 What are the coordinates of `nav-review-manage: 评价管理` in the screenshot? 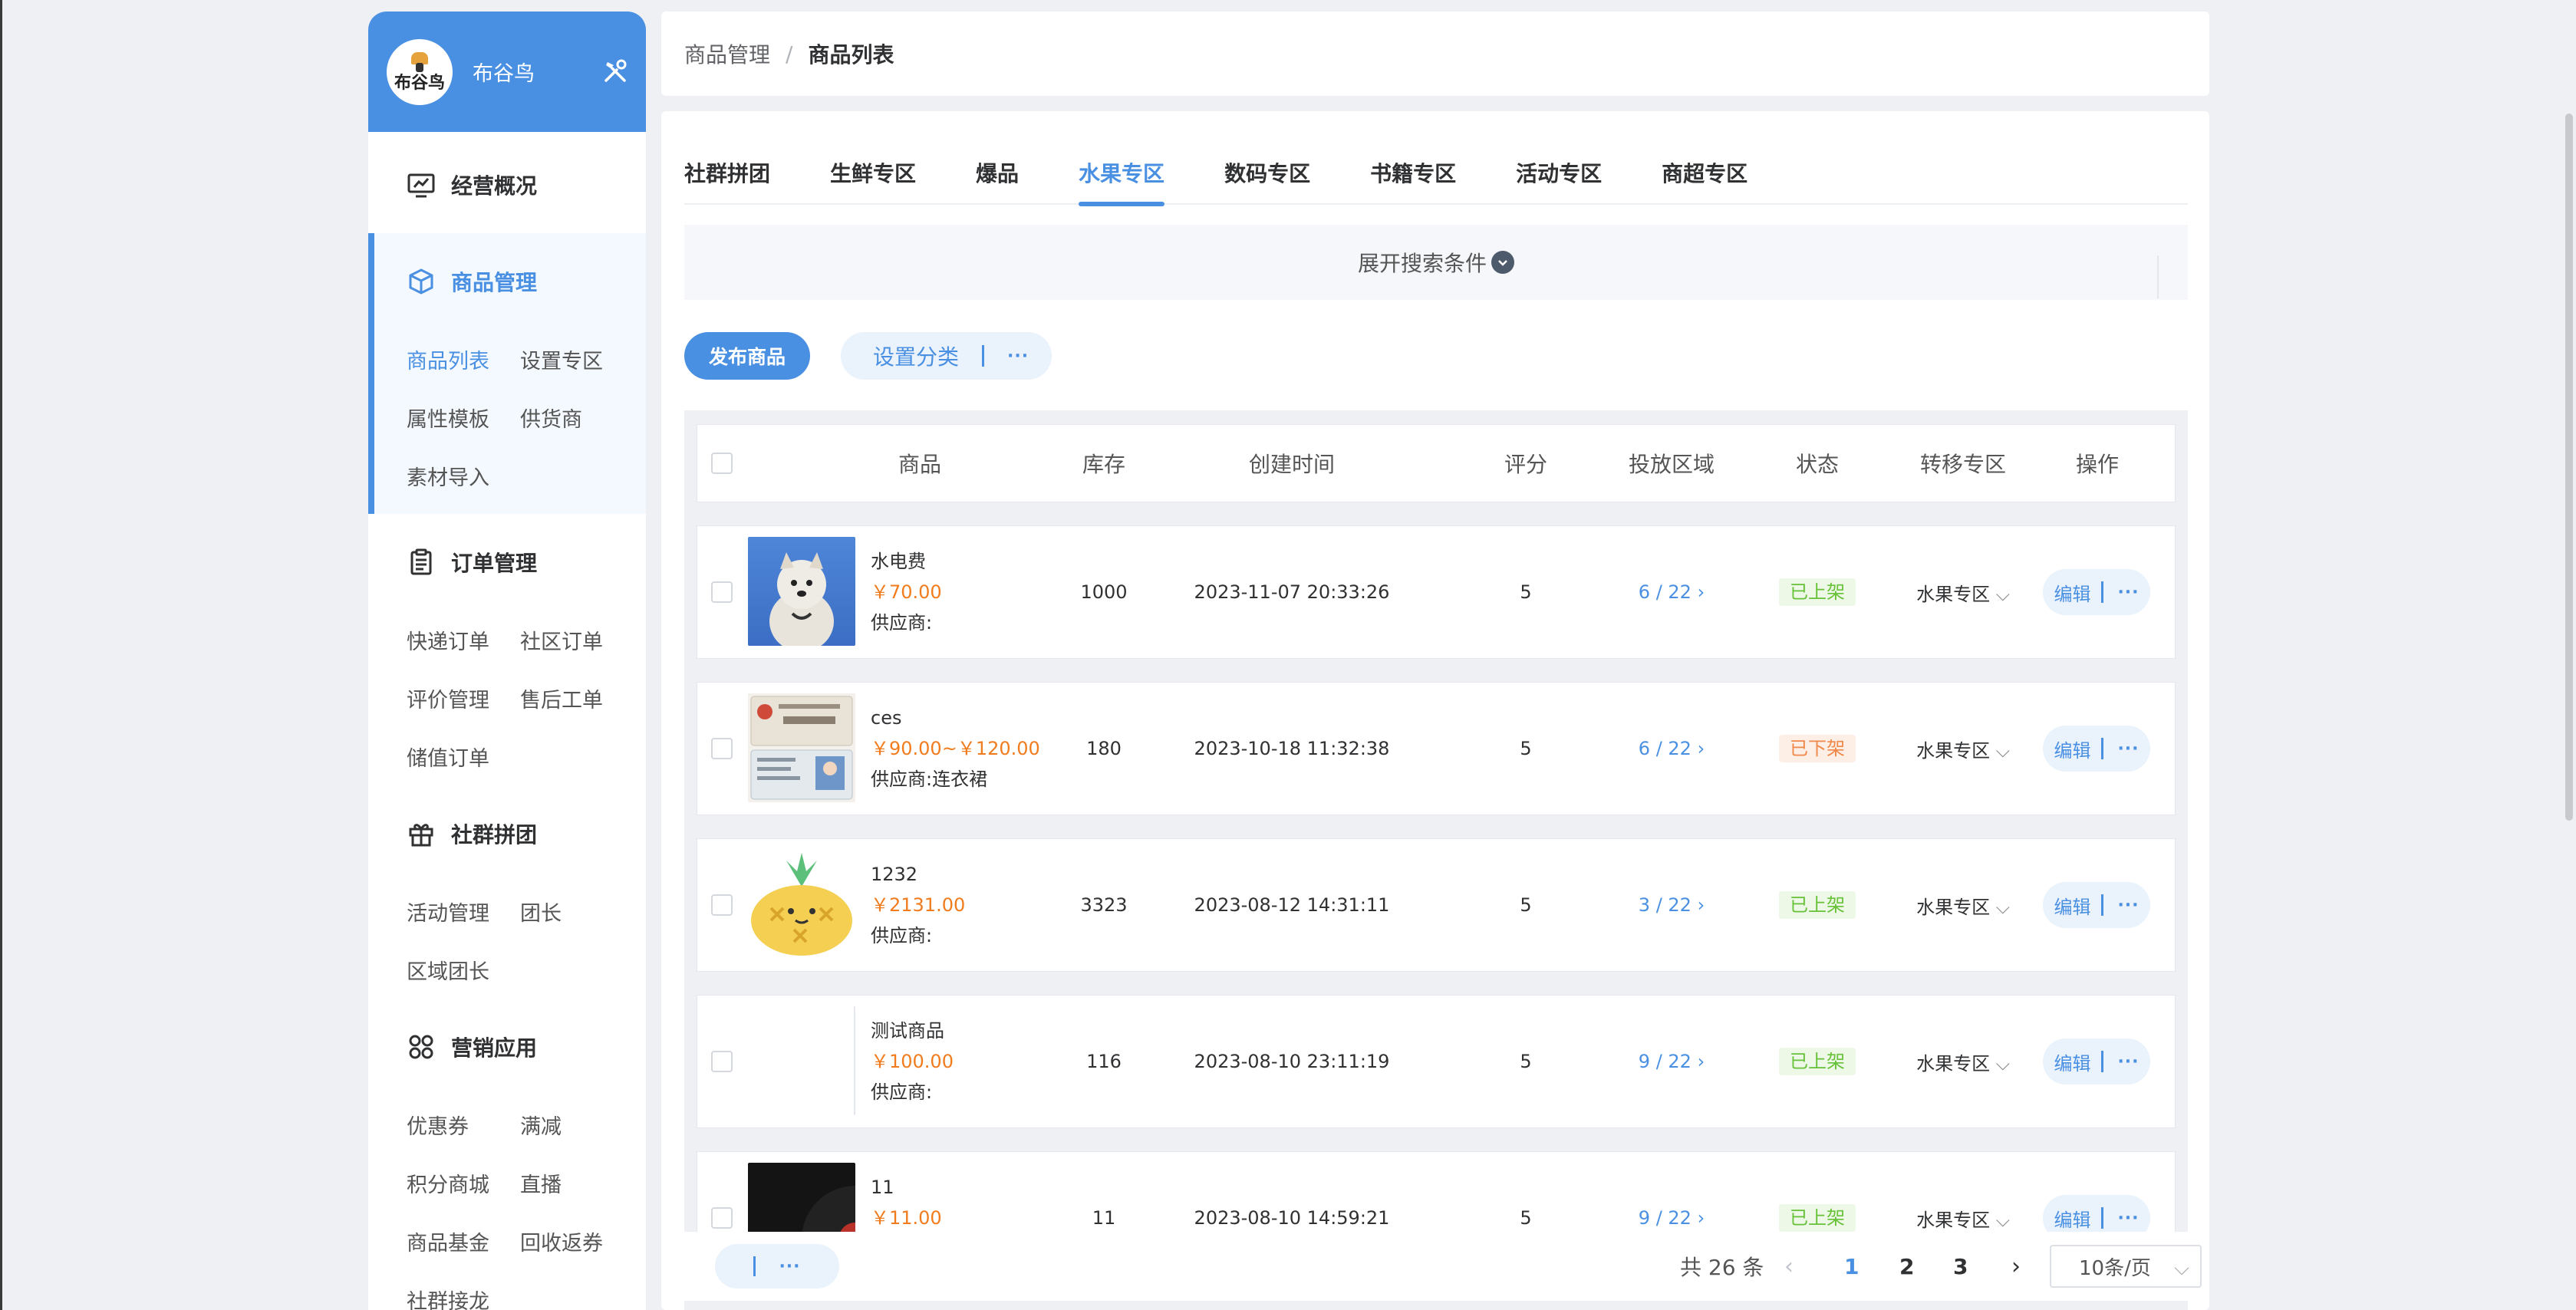 It's located at (463, 698).